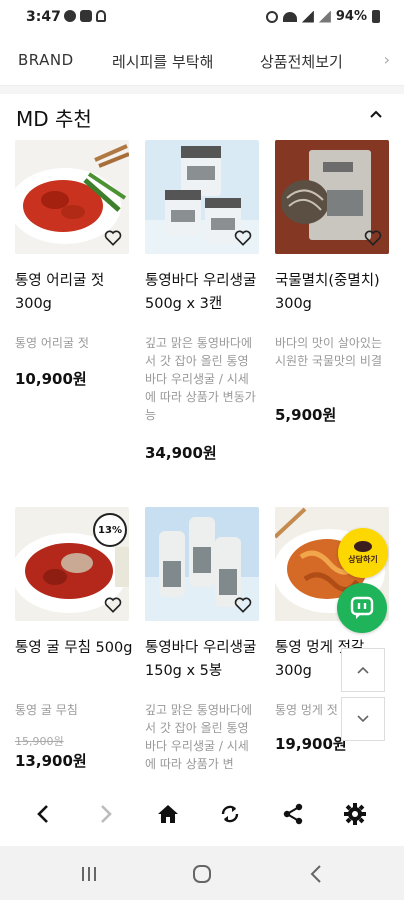 The width and height of the screenshot is (404, 900). I want to click on forward-button, so click(106, 814).